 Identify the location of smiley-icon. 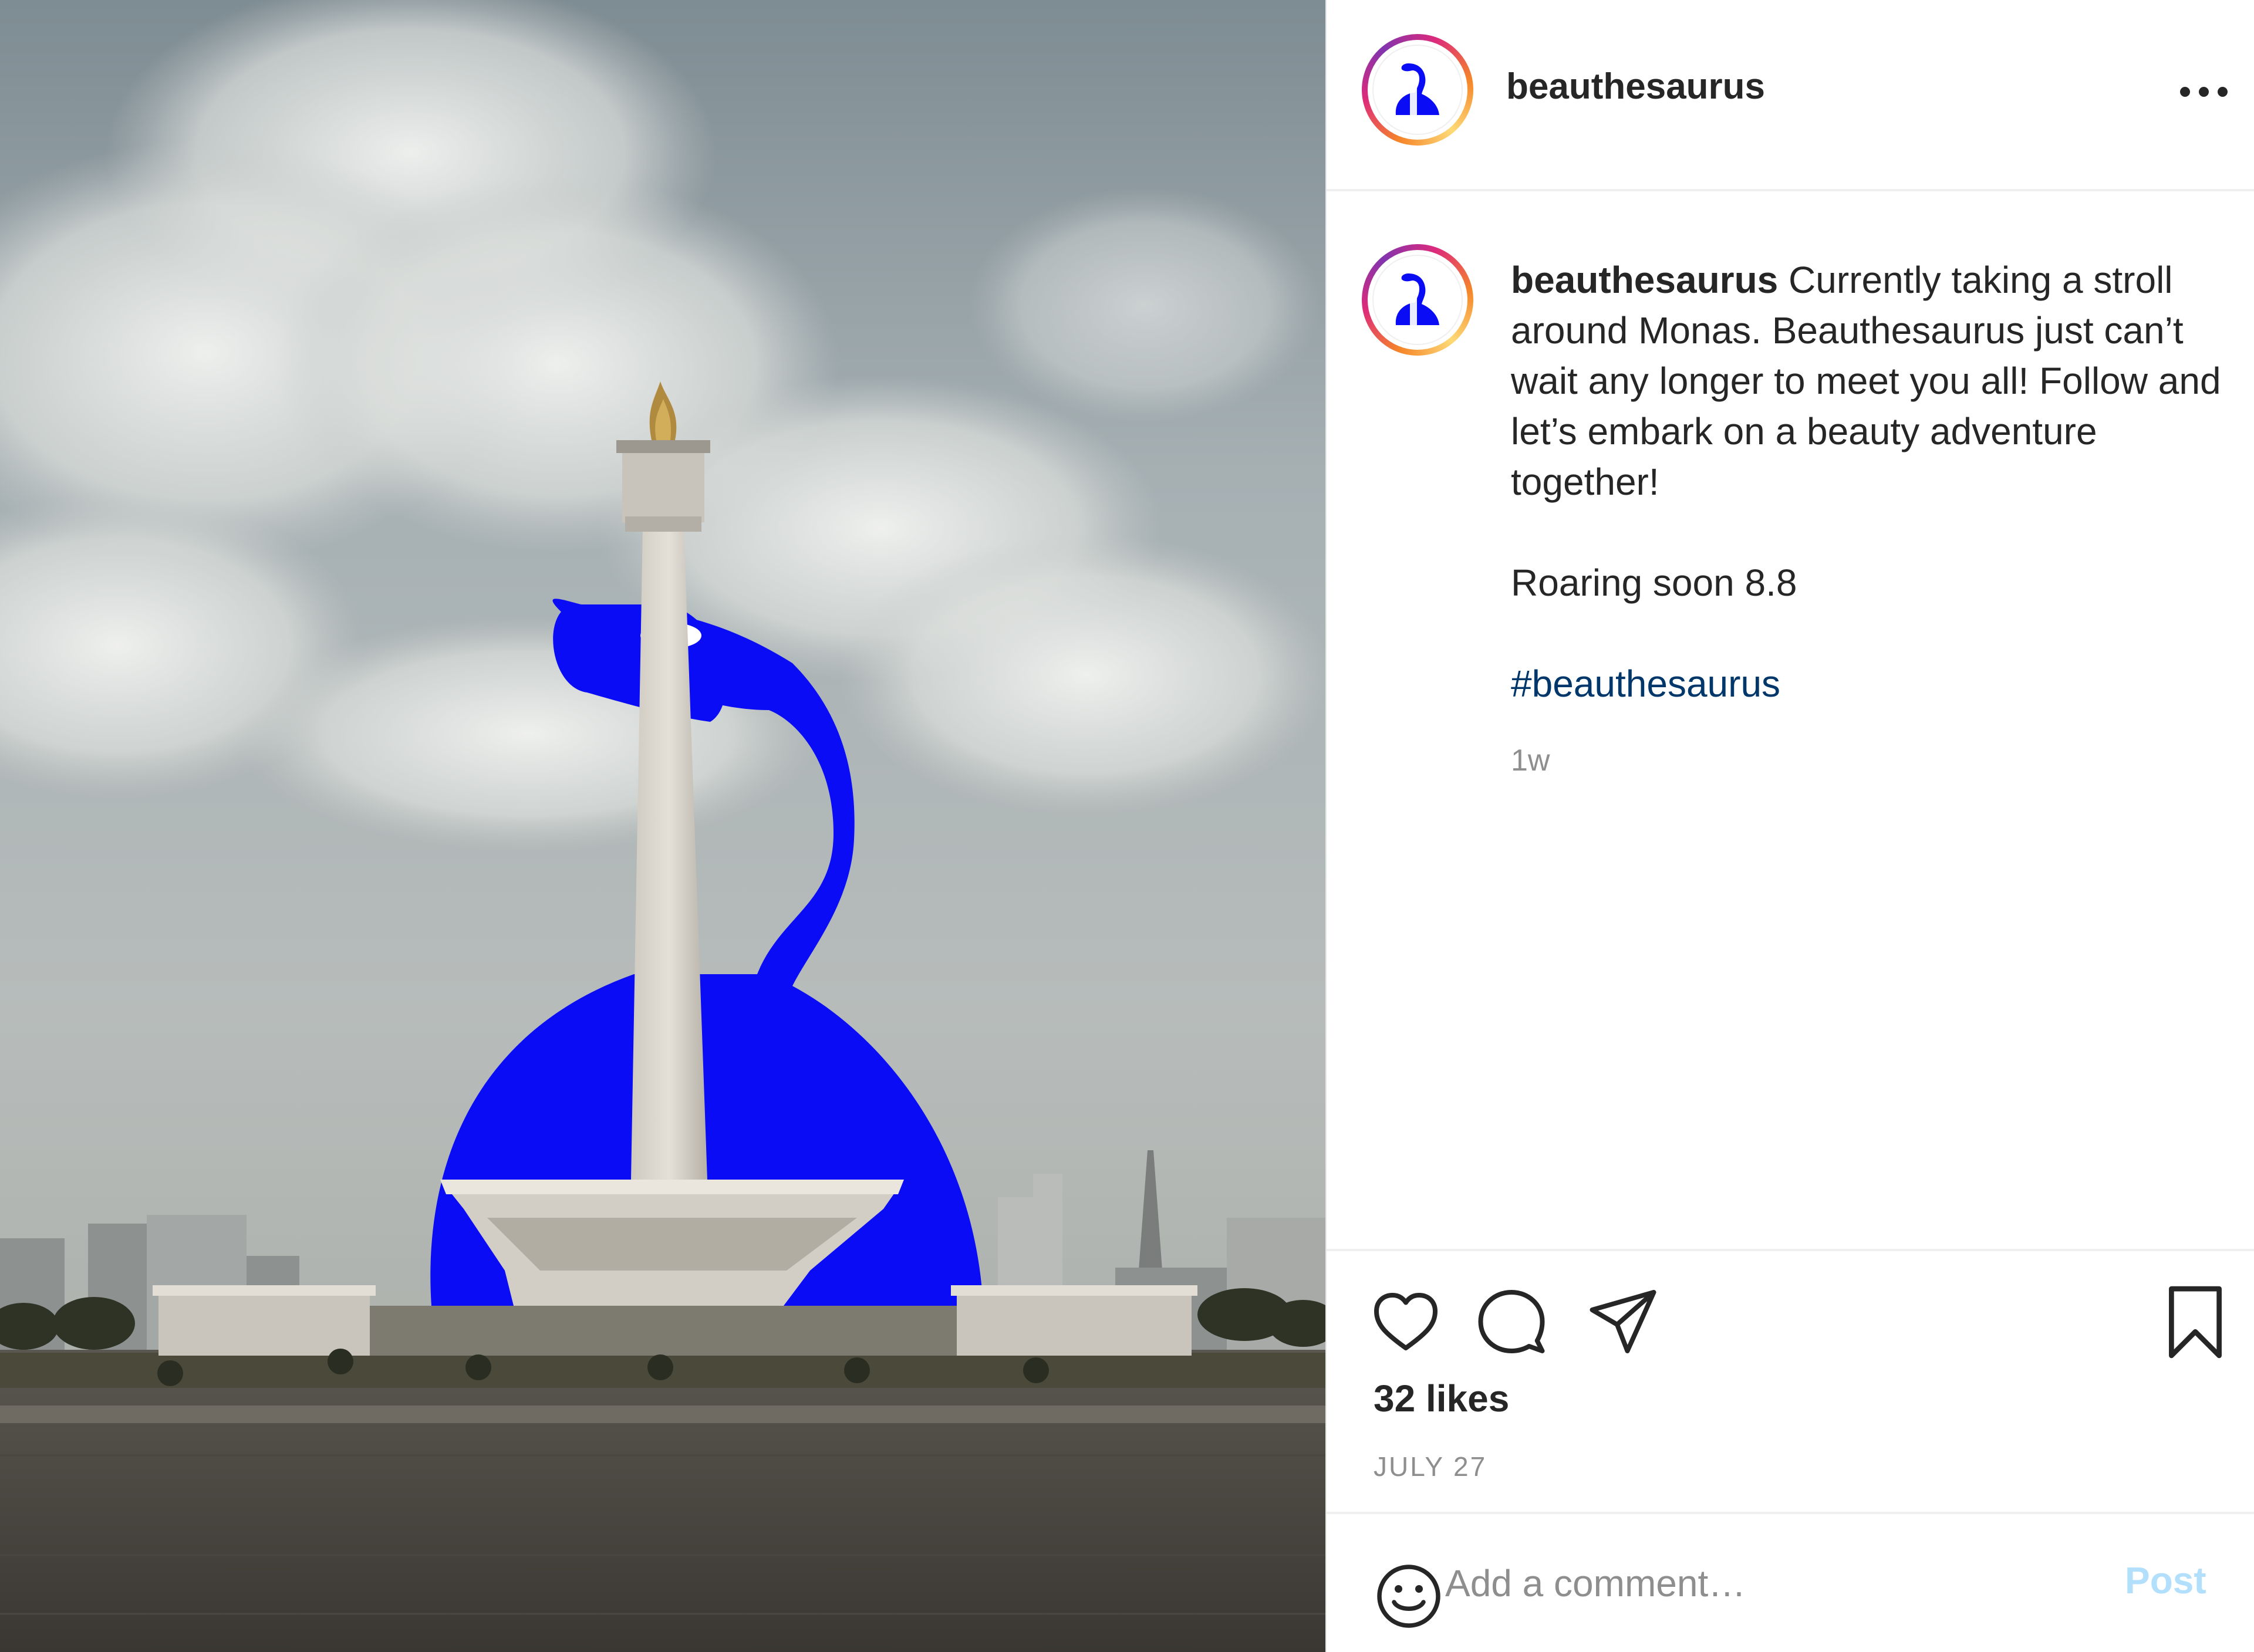
(1409, 1596).